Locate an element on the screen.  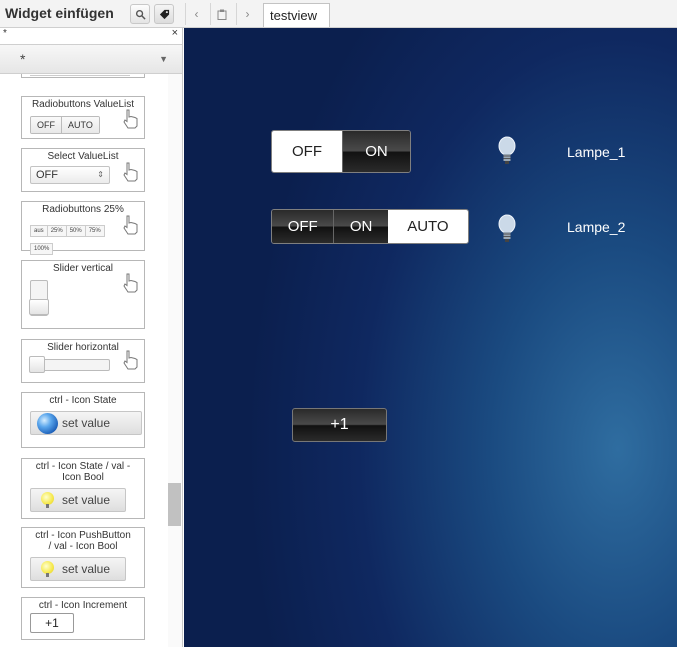
filter-row: * × is located at coordinates (91, 35).